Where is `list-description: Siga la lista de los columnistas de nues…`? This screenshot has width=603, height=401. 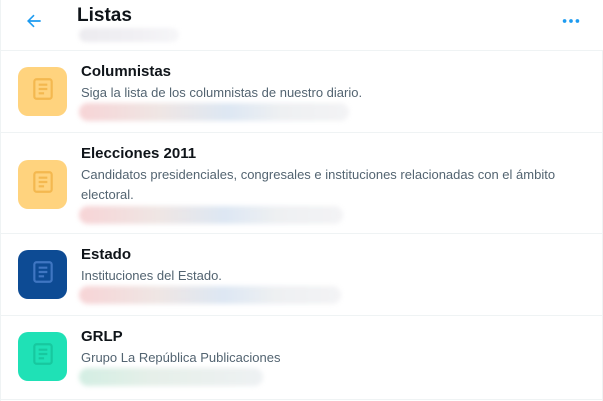
list-description: Siga la lista de los columnistas de nues… is located at coordinates (222, 92).